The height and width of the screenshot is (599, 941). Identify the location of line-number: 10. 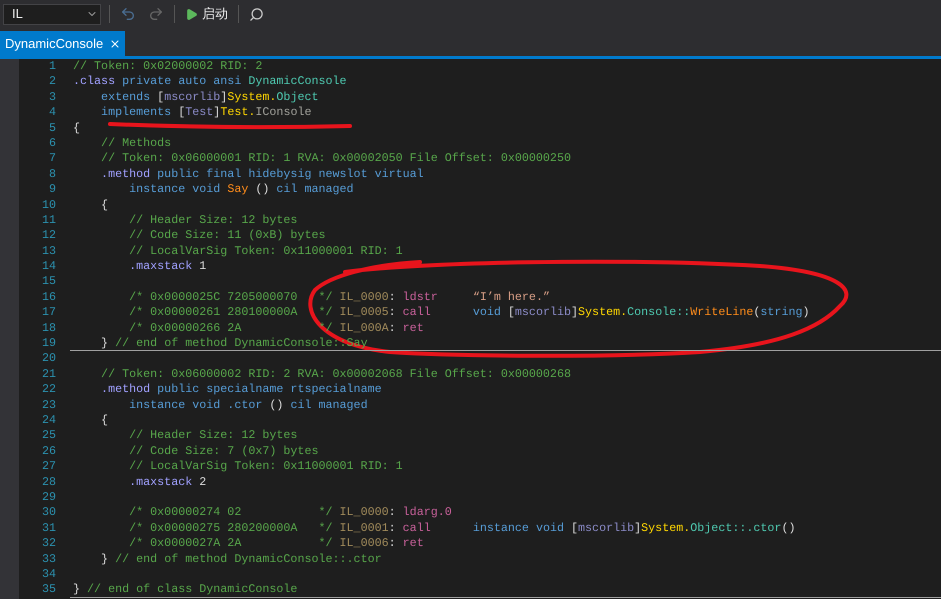
(48, 205).